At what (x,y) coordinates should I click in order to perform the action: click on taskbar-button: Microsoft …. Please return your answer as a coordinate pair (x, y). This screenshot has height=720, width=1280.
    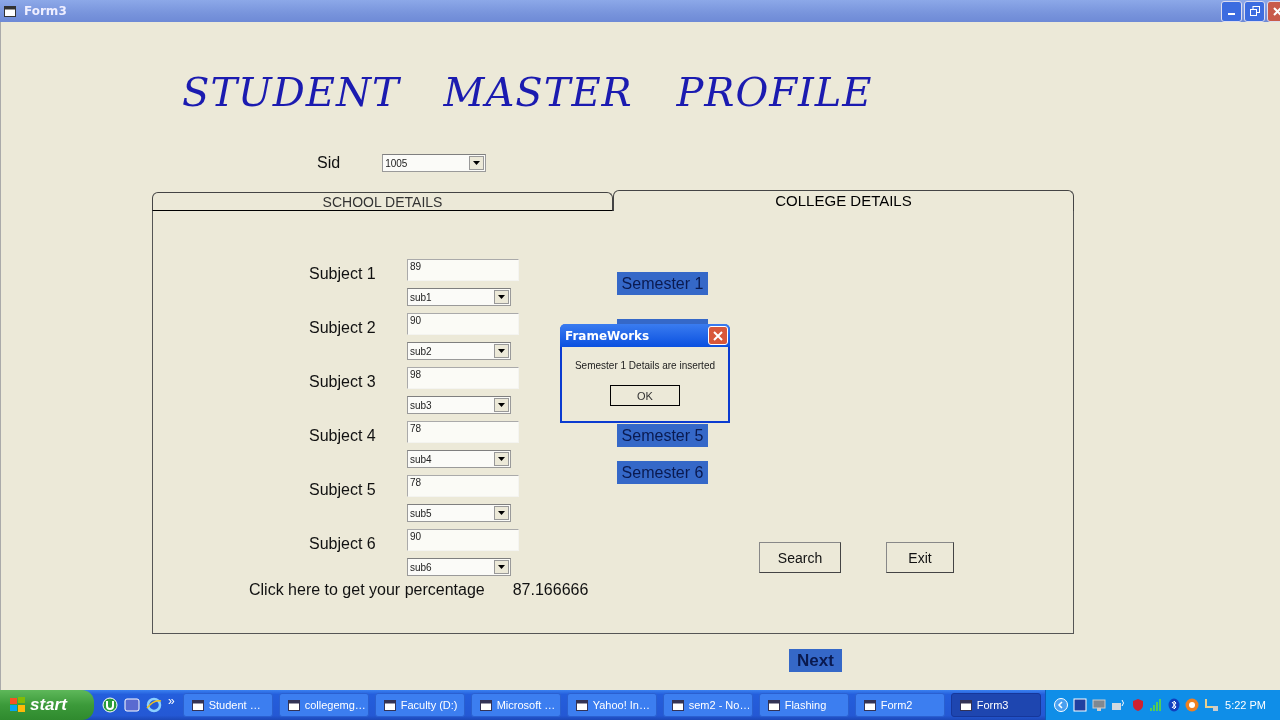
    Looking at the image, I should click on (515, 705).